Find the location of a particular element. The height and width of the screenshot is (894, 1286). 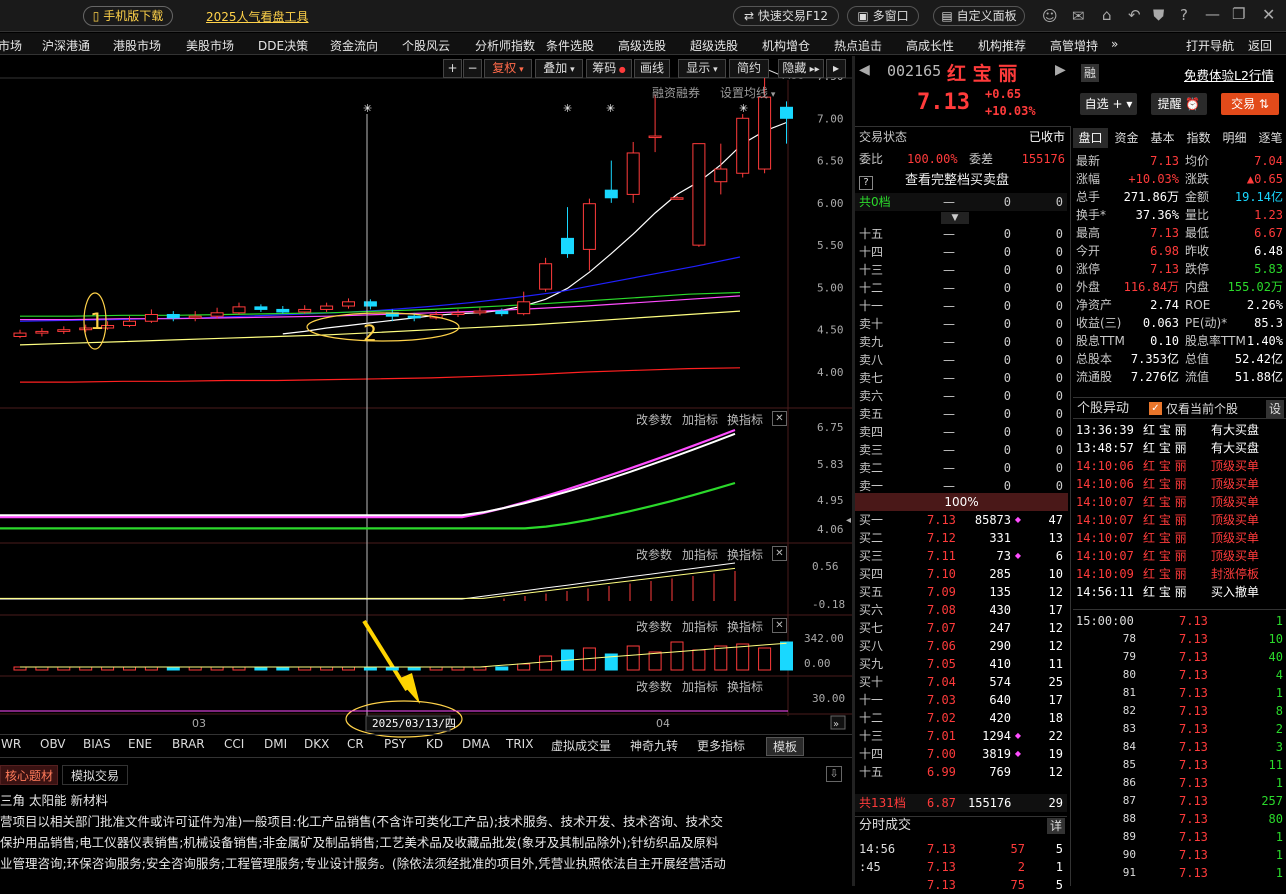

l2-trial-link: 免费体验L2行情 is located at coordinates (1229, 74).